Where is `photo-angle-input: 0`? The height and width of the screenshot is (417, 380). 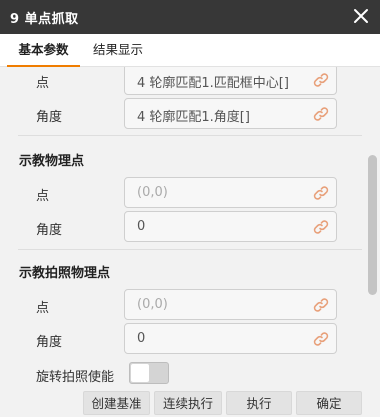 photo-angle-input: 0 is located at coordinates (230, 338).